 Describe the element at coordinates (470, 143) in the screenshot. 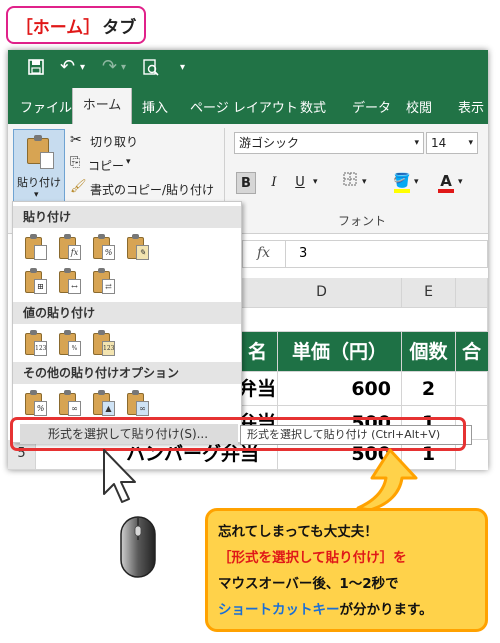

I see `font-size-dropdown-icon: ▾` at that location.